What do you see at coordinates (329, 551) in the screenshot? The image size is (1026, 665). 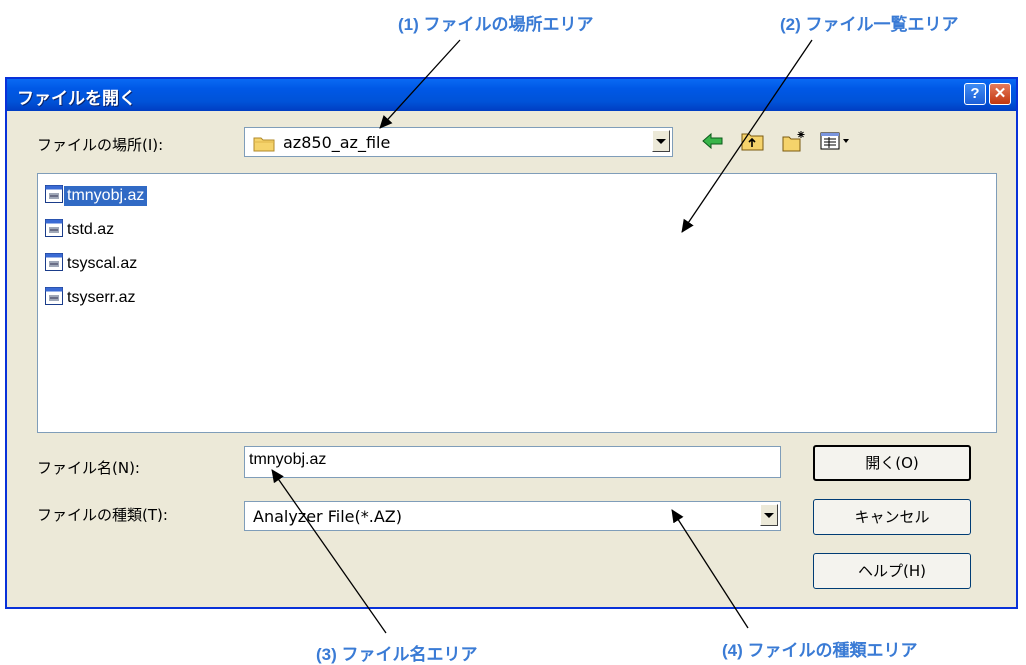 I see `arrow-filename` at bounding box center [329, 551].